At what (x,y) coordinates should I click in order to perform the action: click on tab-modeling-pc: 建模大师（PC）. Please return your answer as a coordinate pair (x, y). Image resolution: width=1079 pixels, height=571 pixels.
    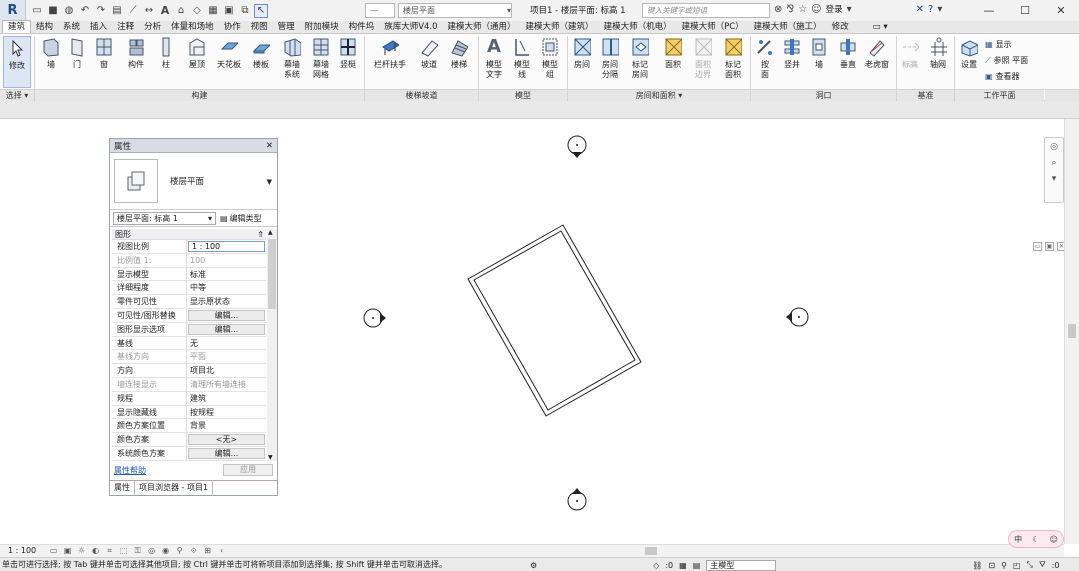
    Looking at the image, I should click on (713, 27).